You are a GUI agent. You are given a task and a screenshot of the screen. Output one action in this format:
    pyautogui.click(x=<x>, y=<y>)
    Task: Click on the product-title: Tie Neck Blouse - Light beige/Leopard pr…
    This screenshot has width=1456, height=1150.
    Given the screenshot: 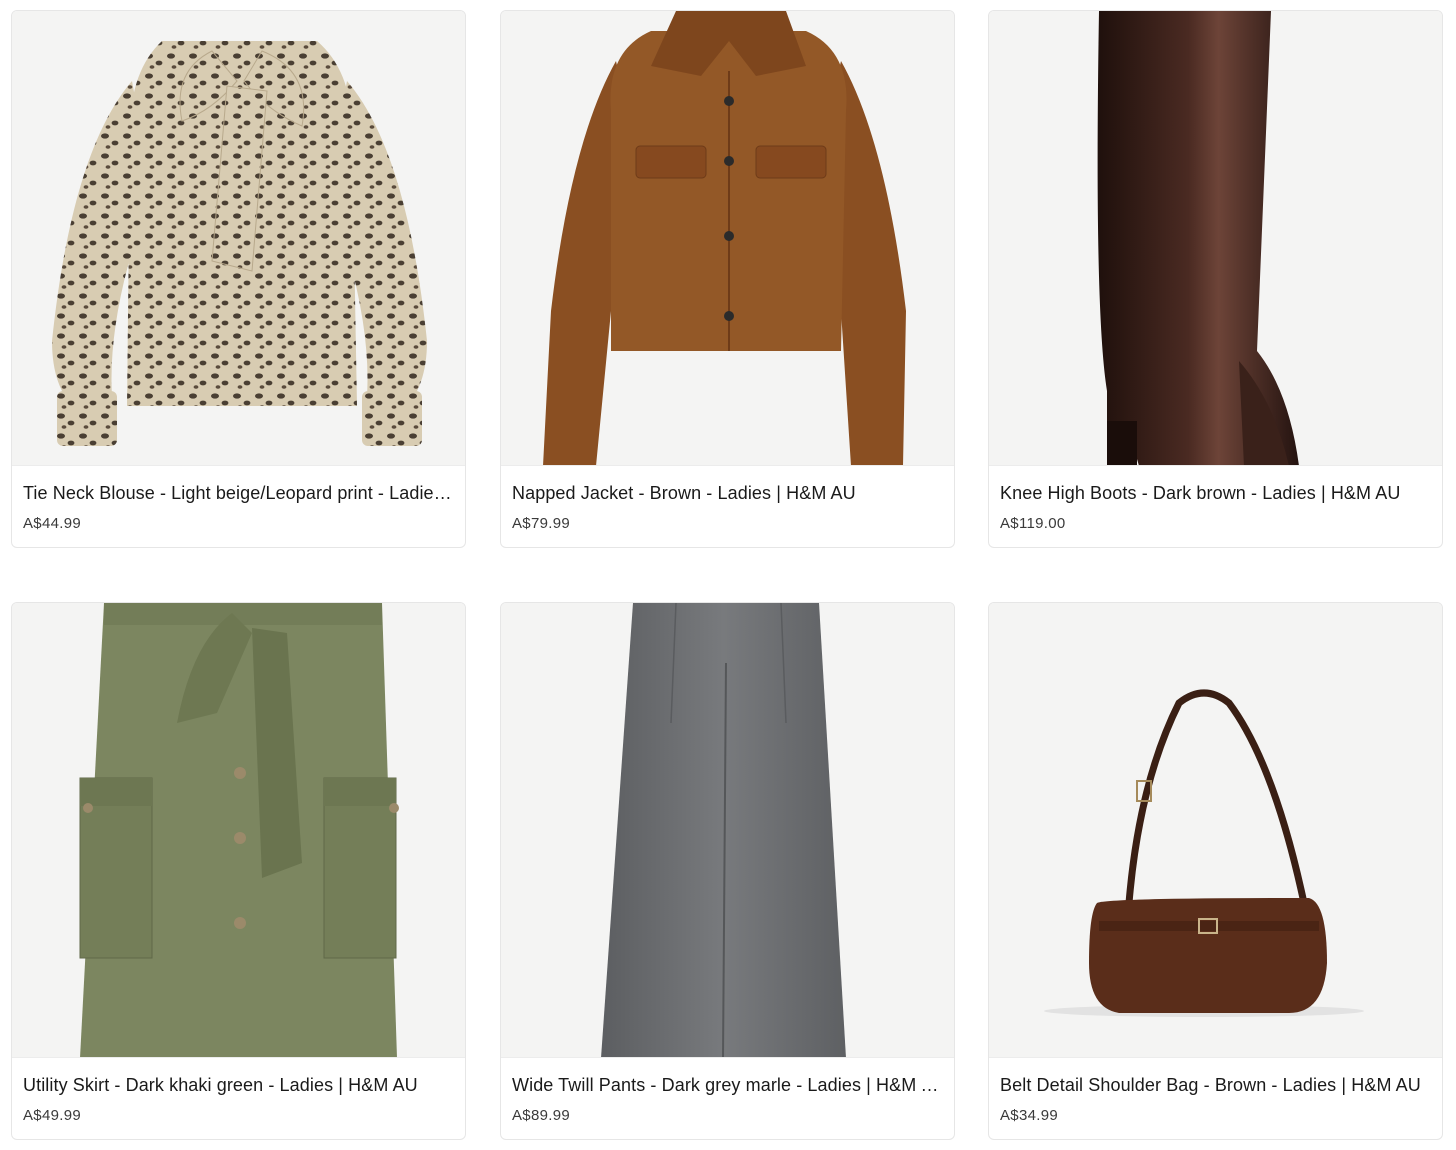 What is the action you would take?
    pyautogui.click(x=239, y=493)
    